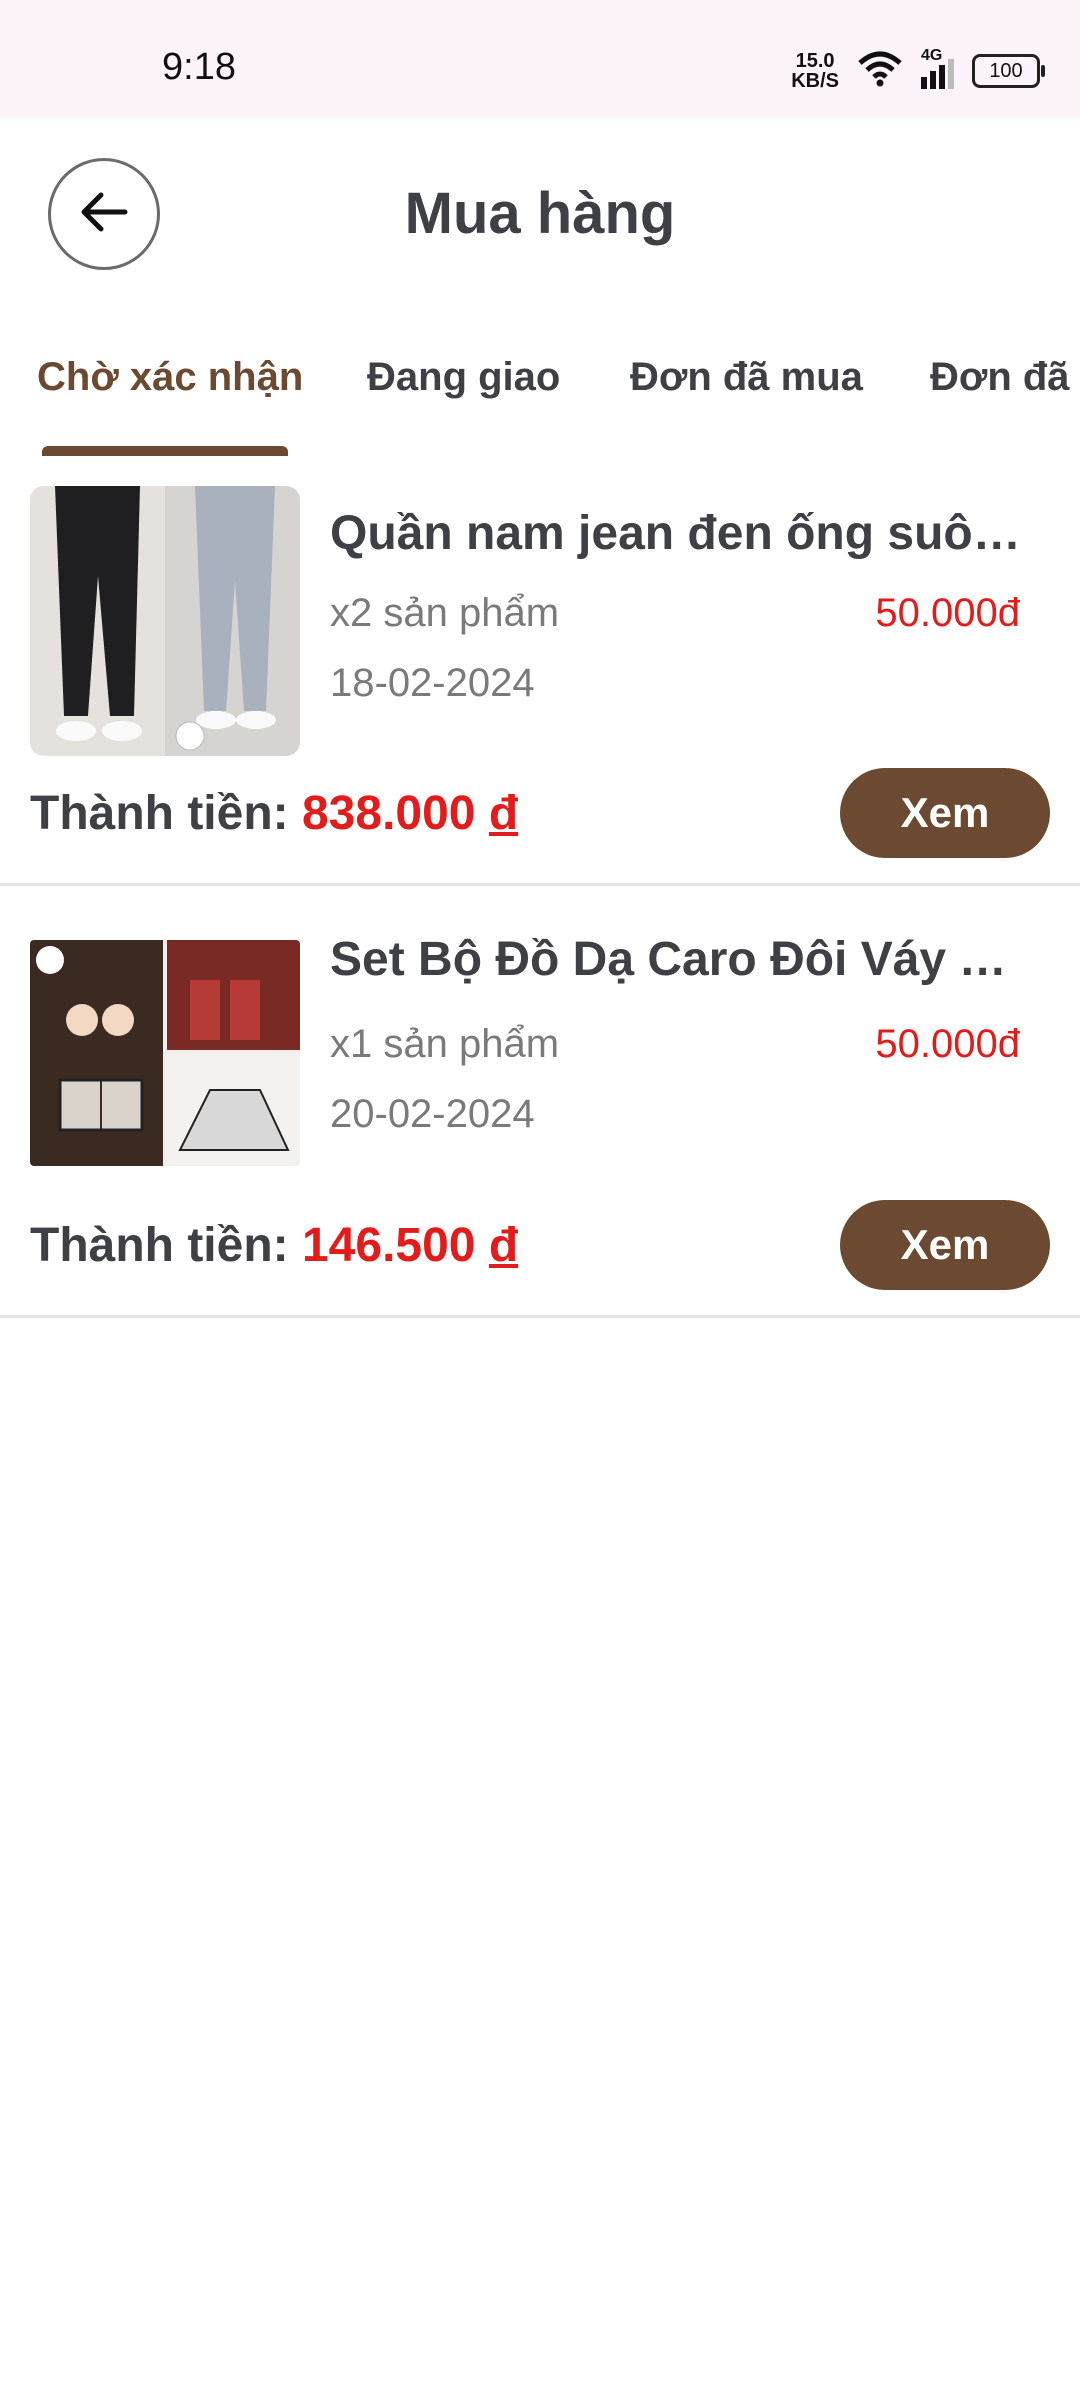 The width and height of the screenshot is (1080, 2400). I want to click on product-quantity: x1 sản phẩm, so click(445, 1044).